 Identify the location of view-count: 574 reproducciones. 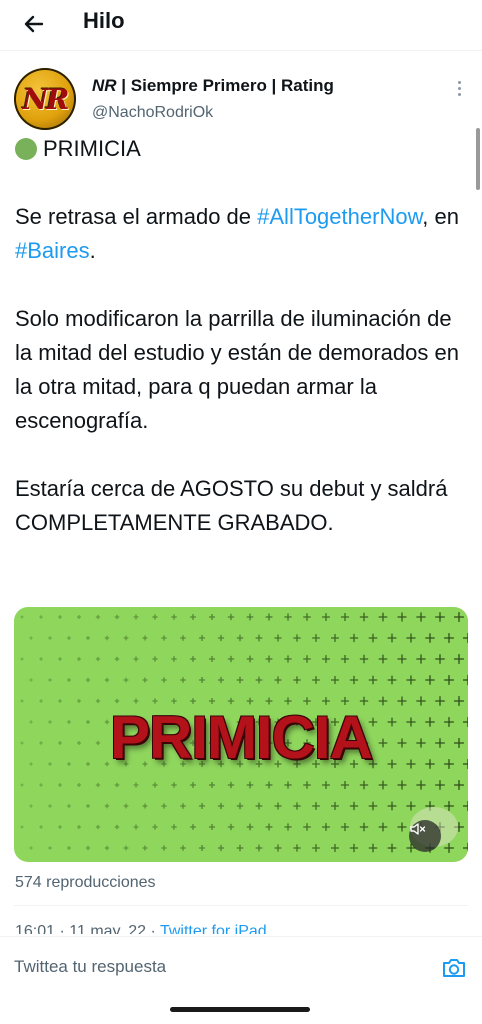
(85, 882).